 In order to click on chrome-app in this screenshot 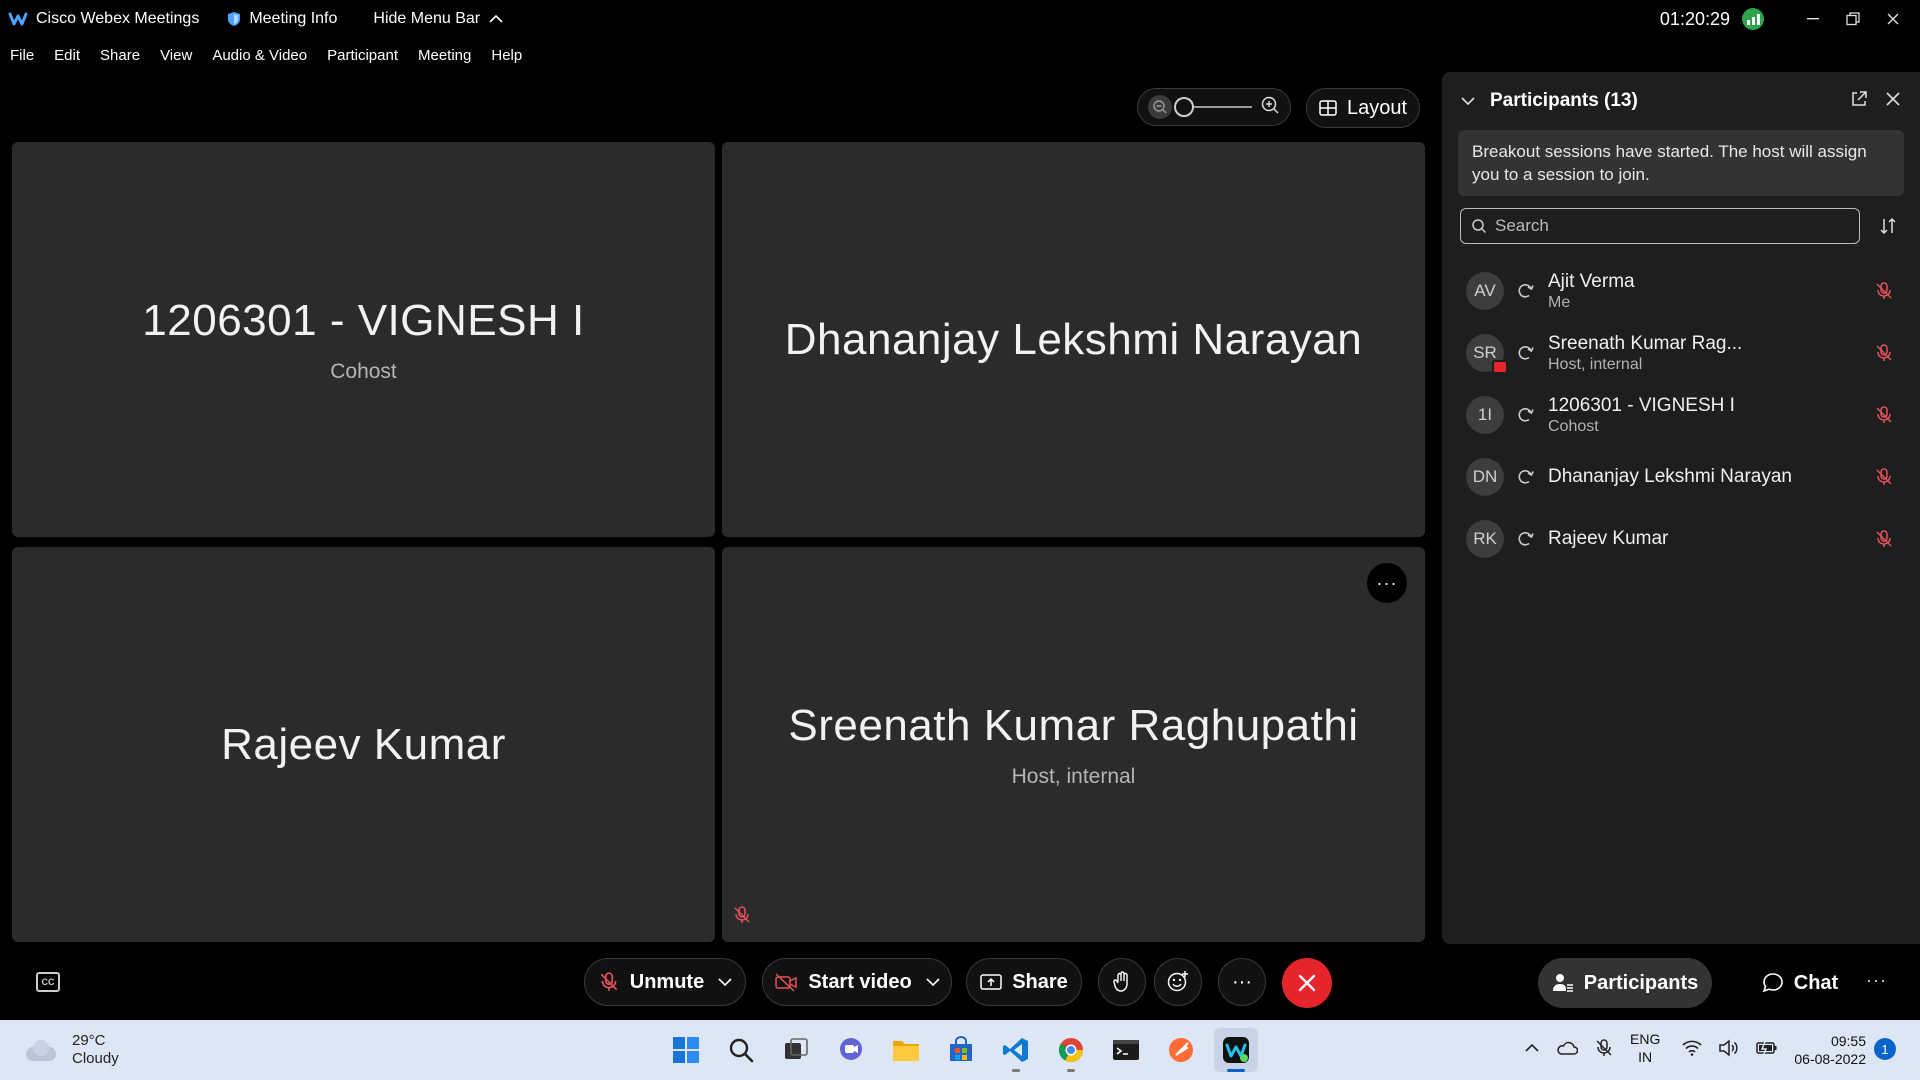, I will do `click(1071, 1050)`.